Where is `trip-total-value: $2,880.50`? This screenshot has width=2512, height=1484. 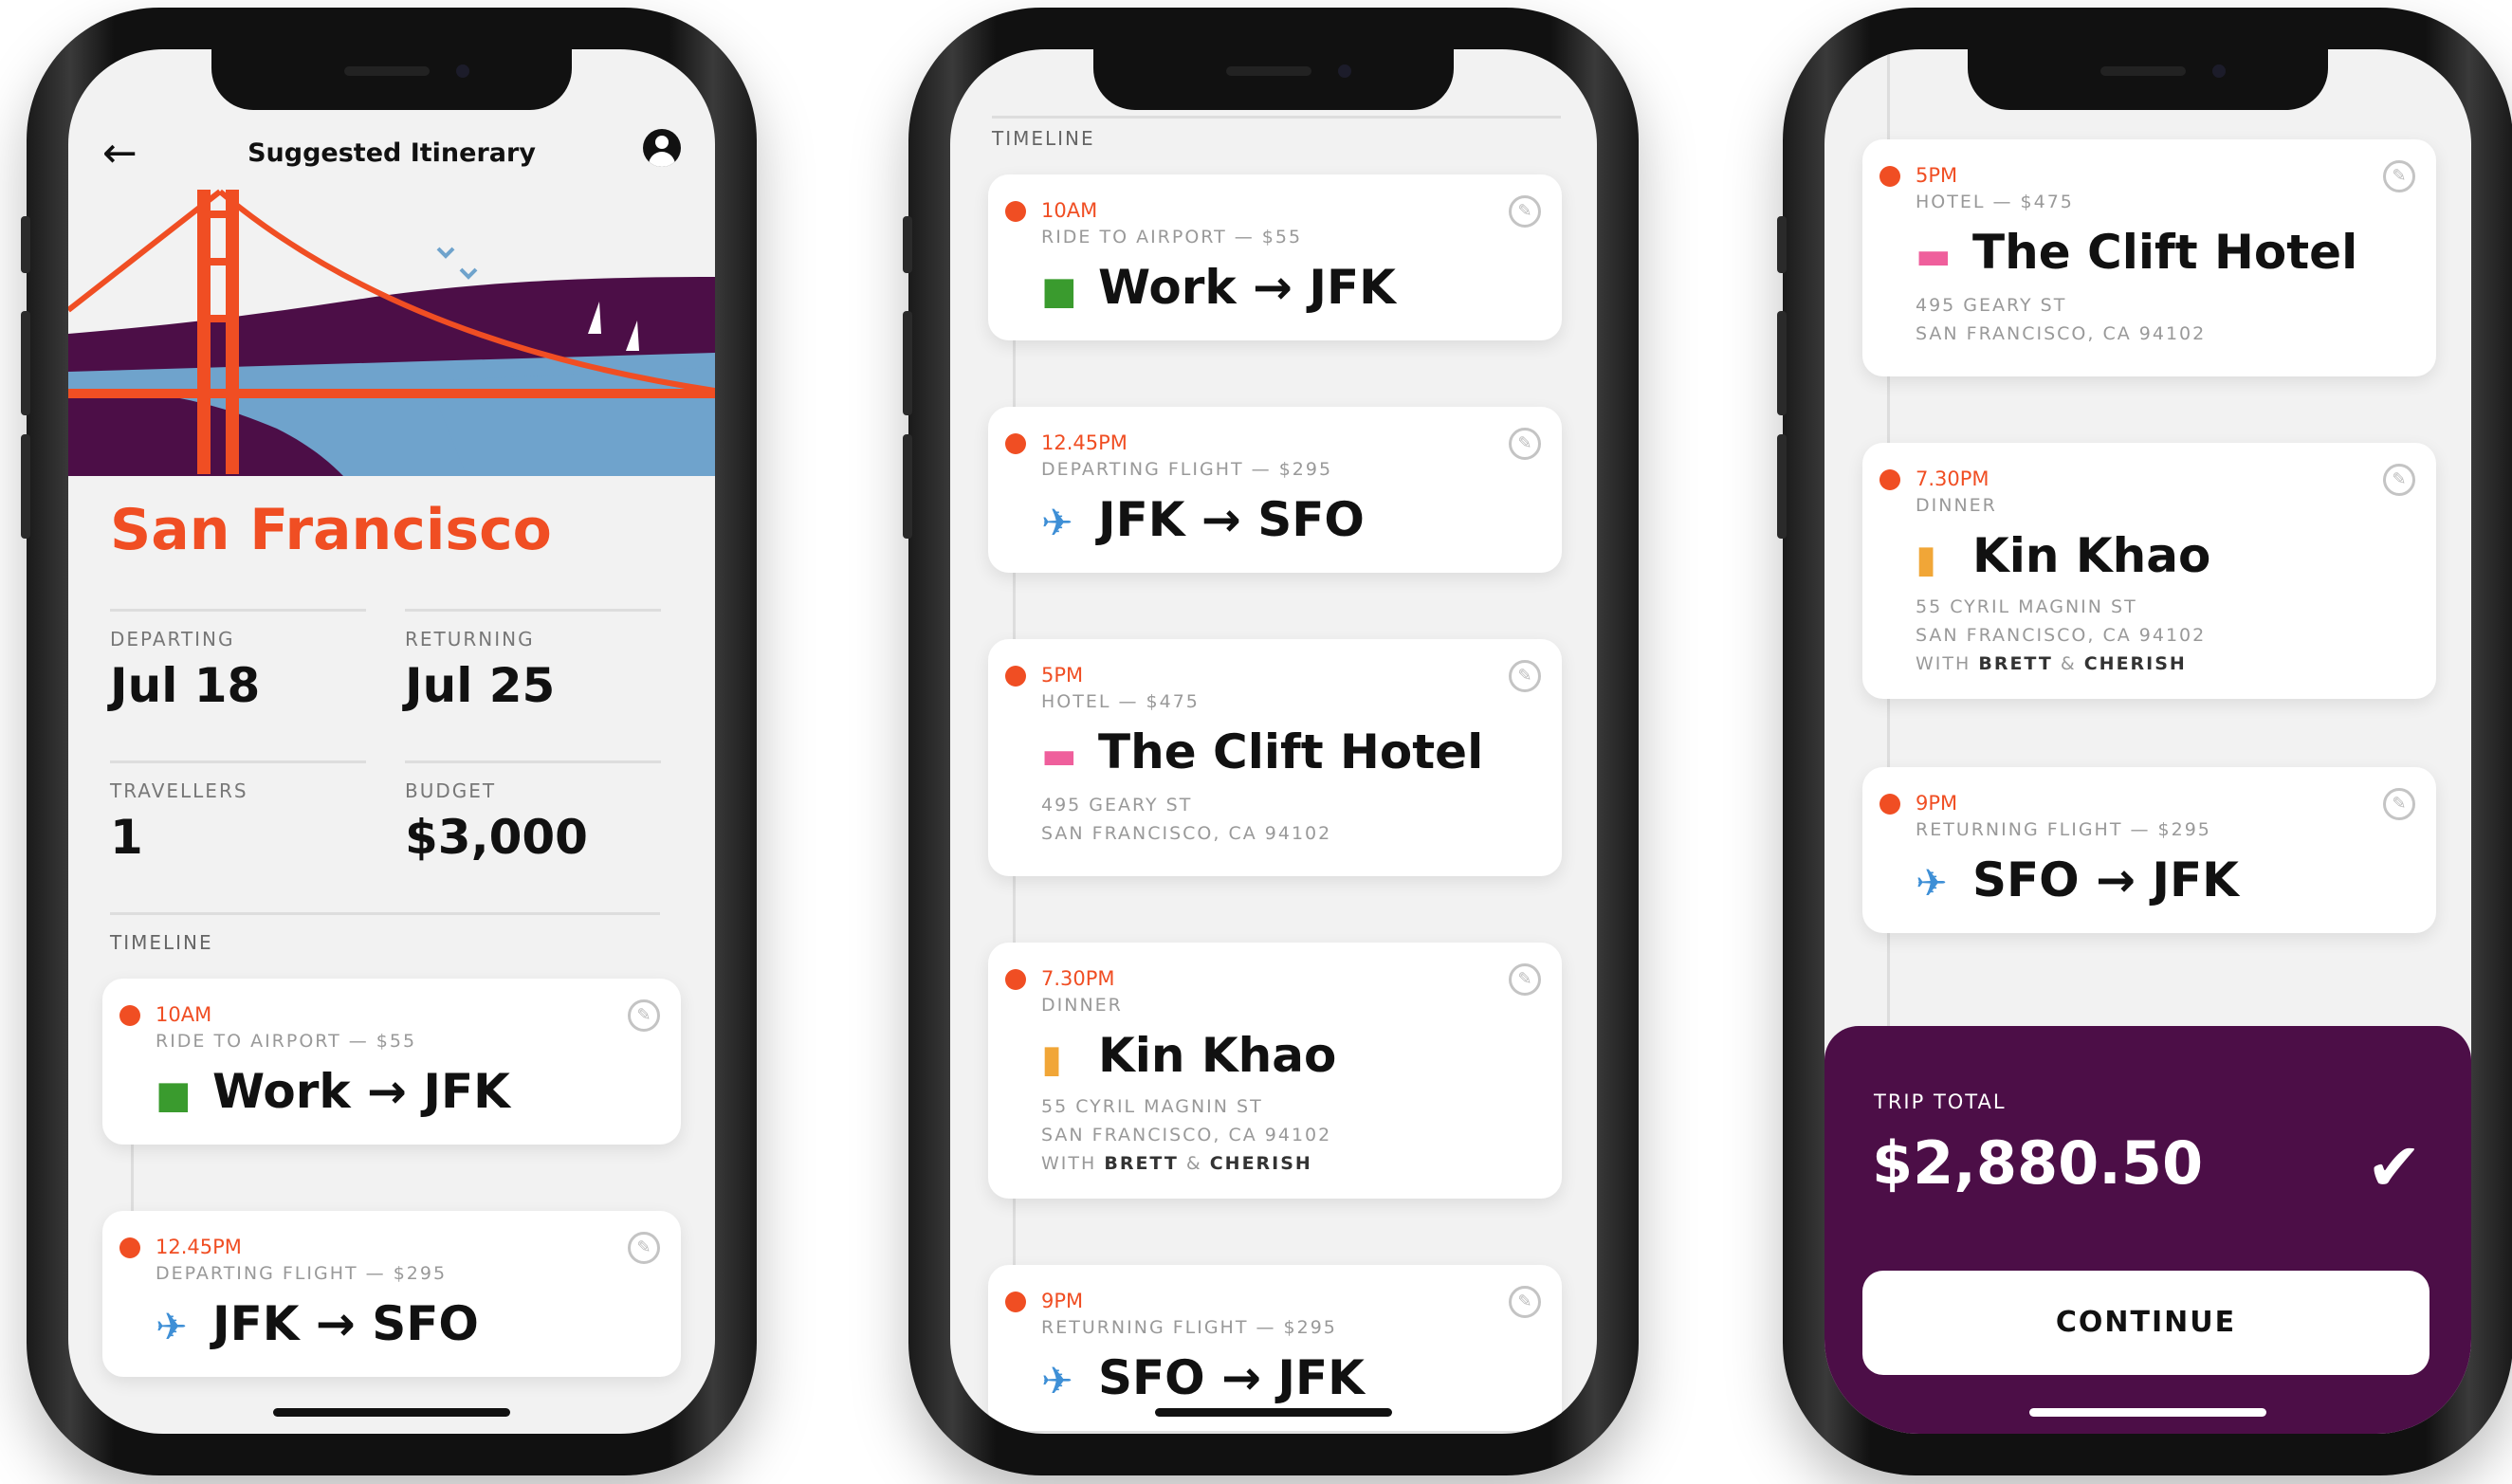
trip-total-value: $2,880.50 is located at coordinates (2038, 1163).